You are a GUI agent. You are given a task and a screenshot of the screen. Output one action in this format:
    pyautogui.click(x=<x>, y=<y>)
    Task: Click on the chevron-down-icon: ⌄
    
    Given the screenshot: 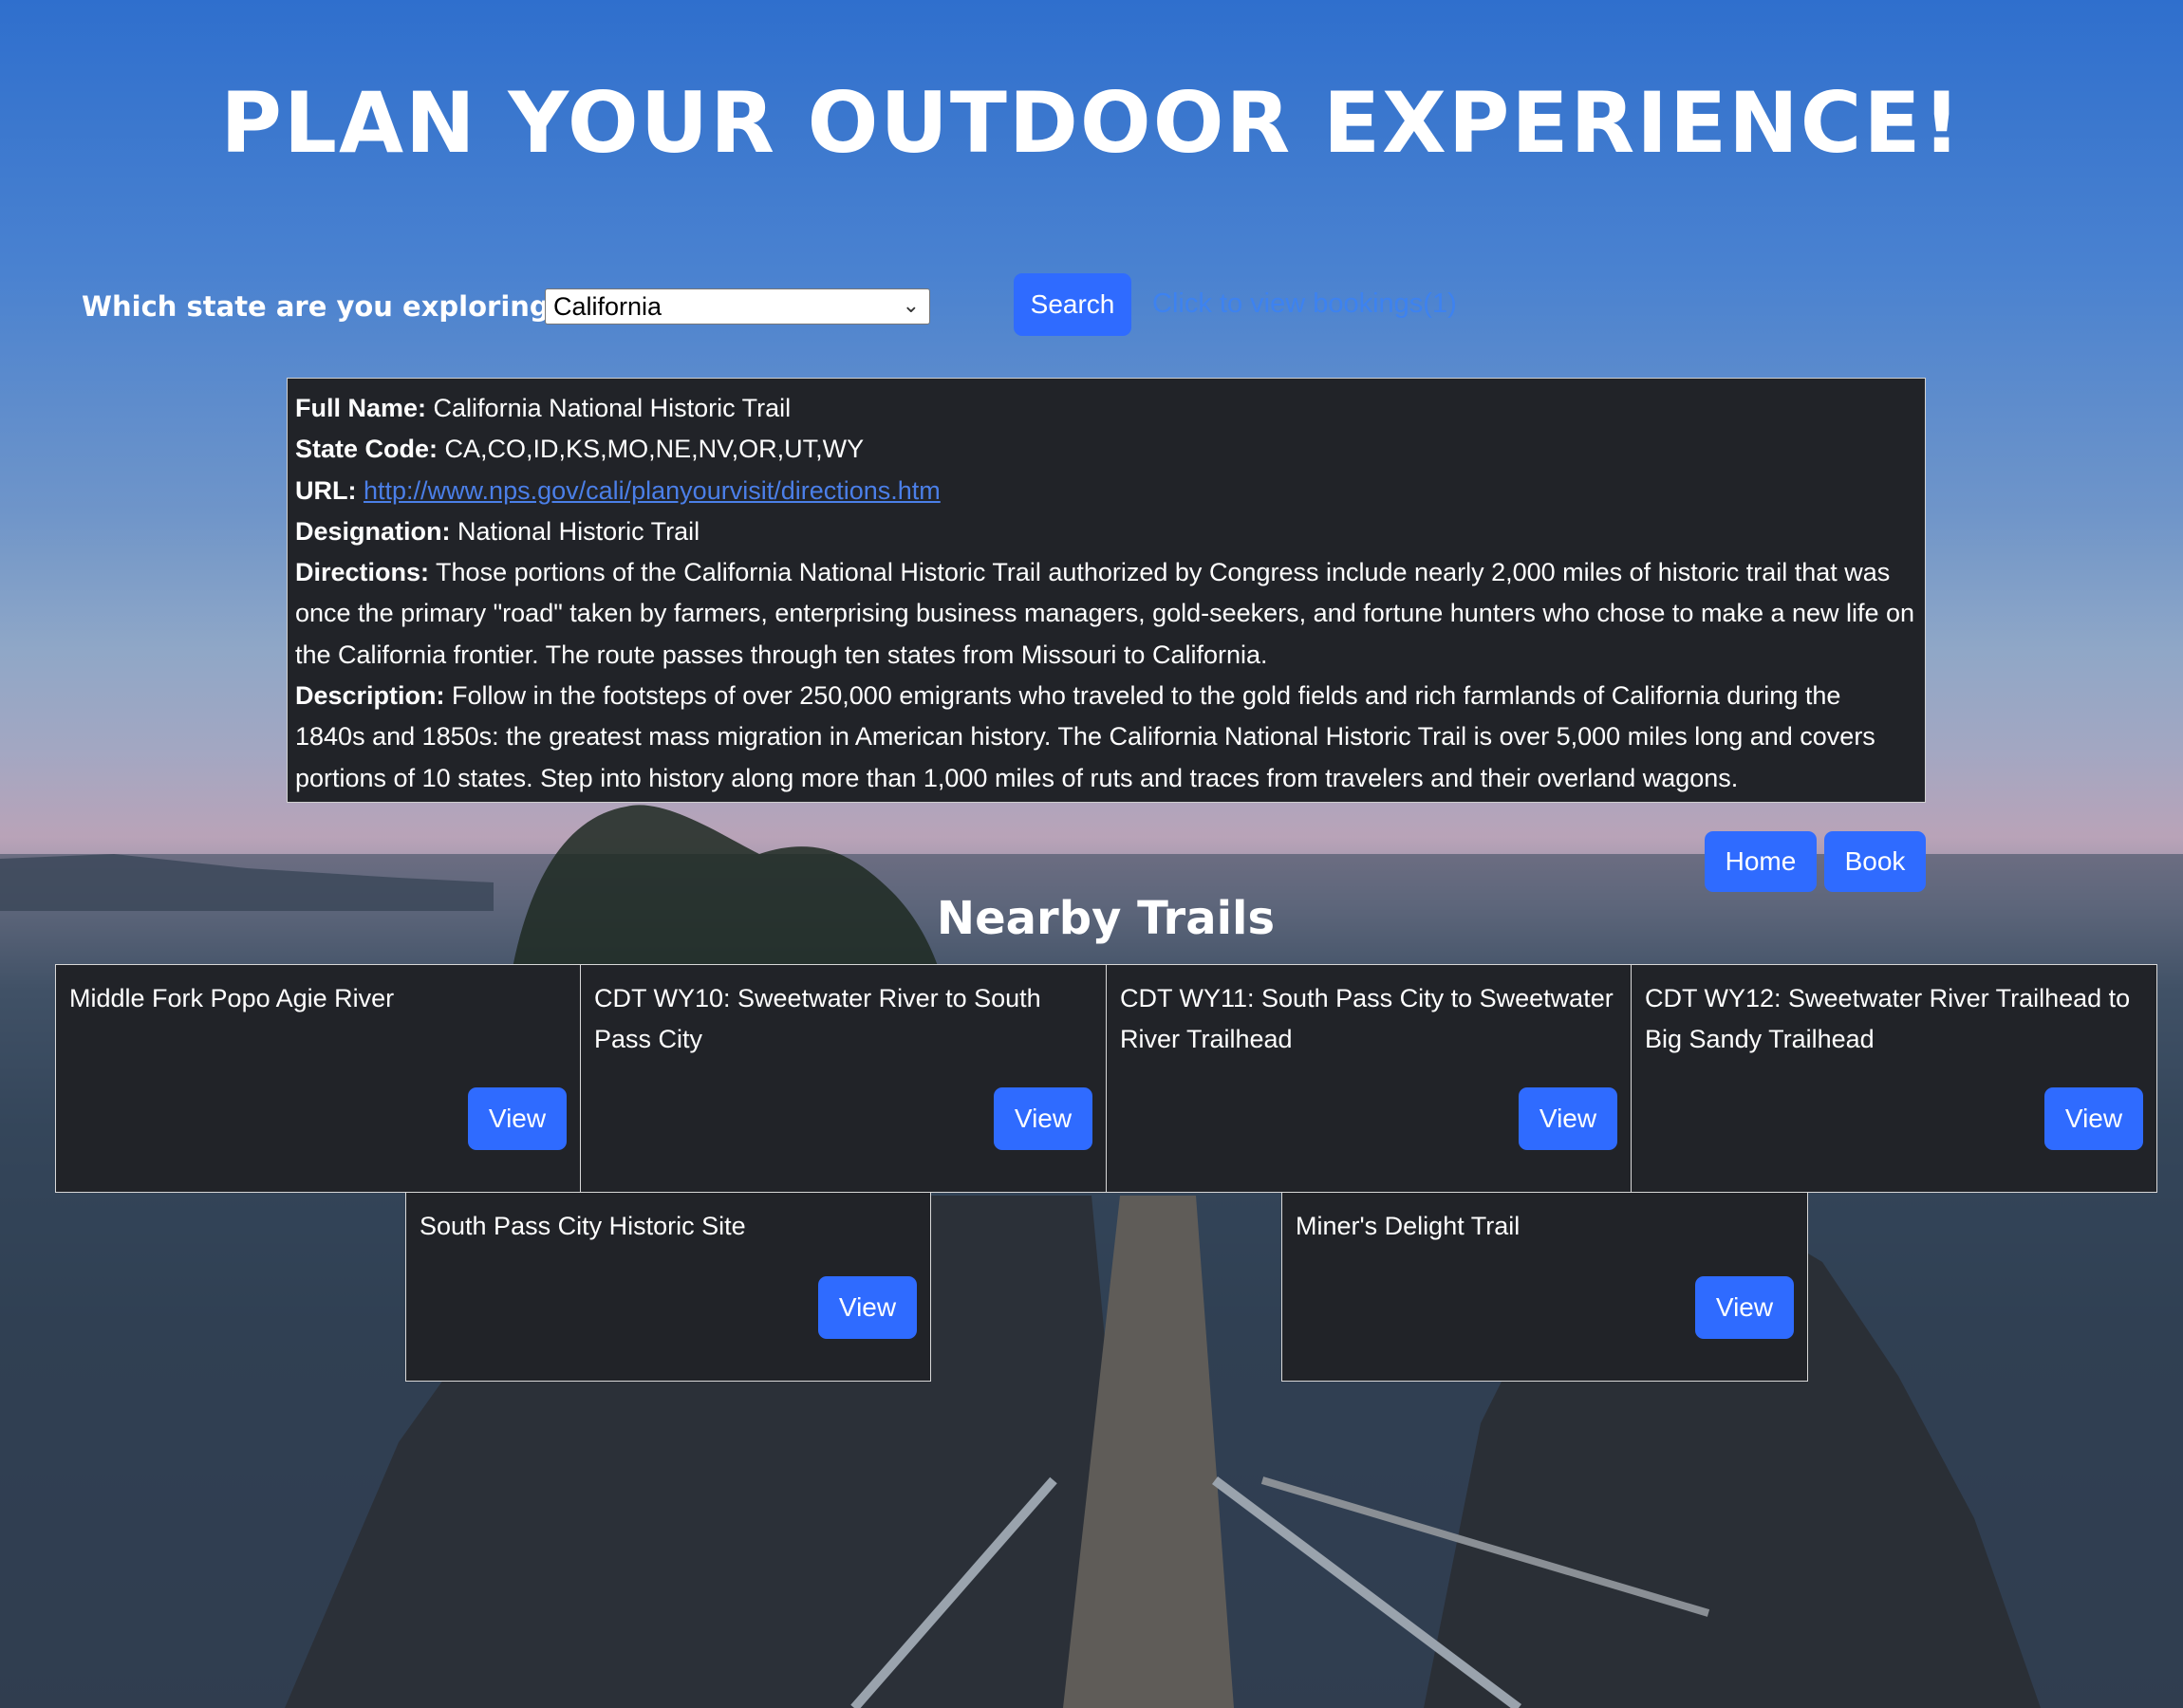 What is the action you would take?
    pyautogui.click(x=911, y=305)
    